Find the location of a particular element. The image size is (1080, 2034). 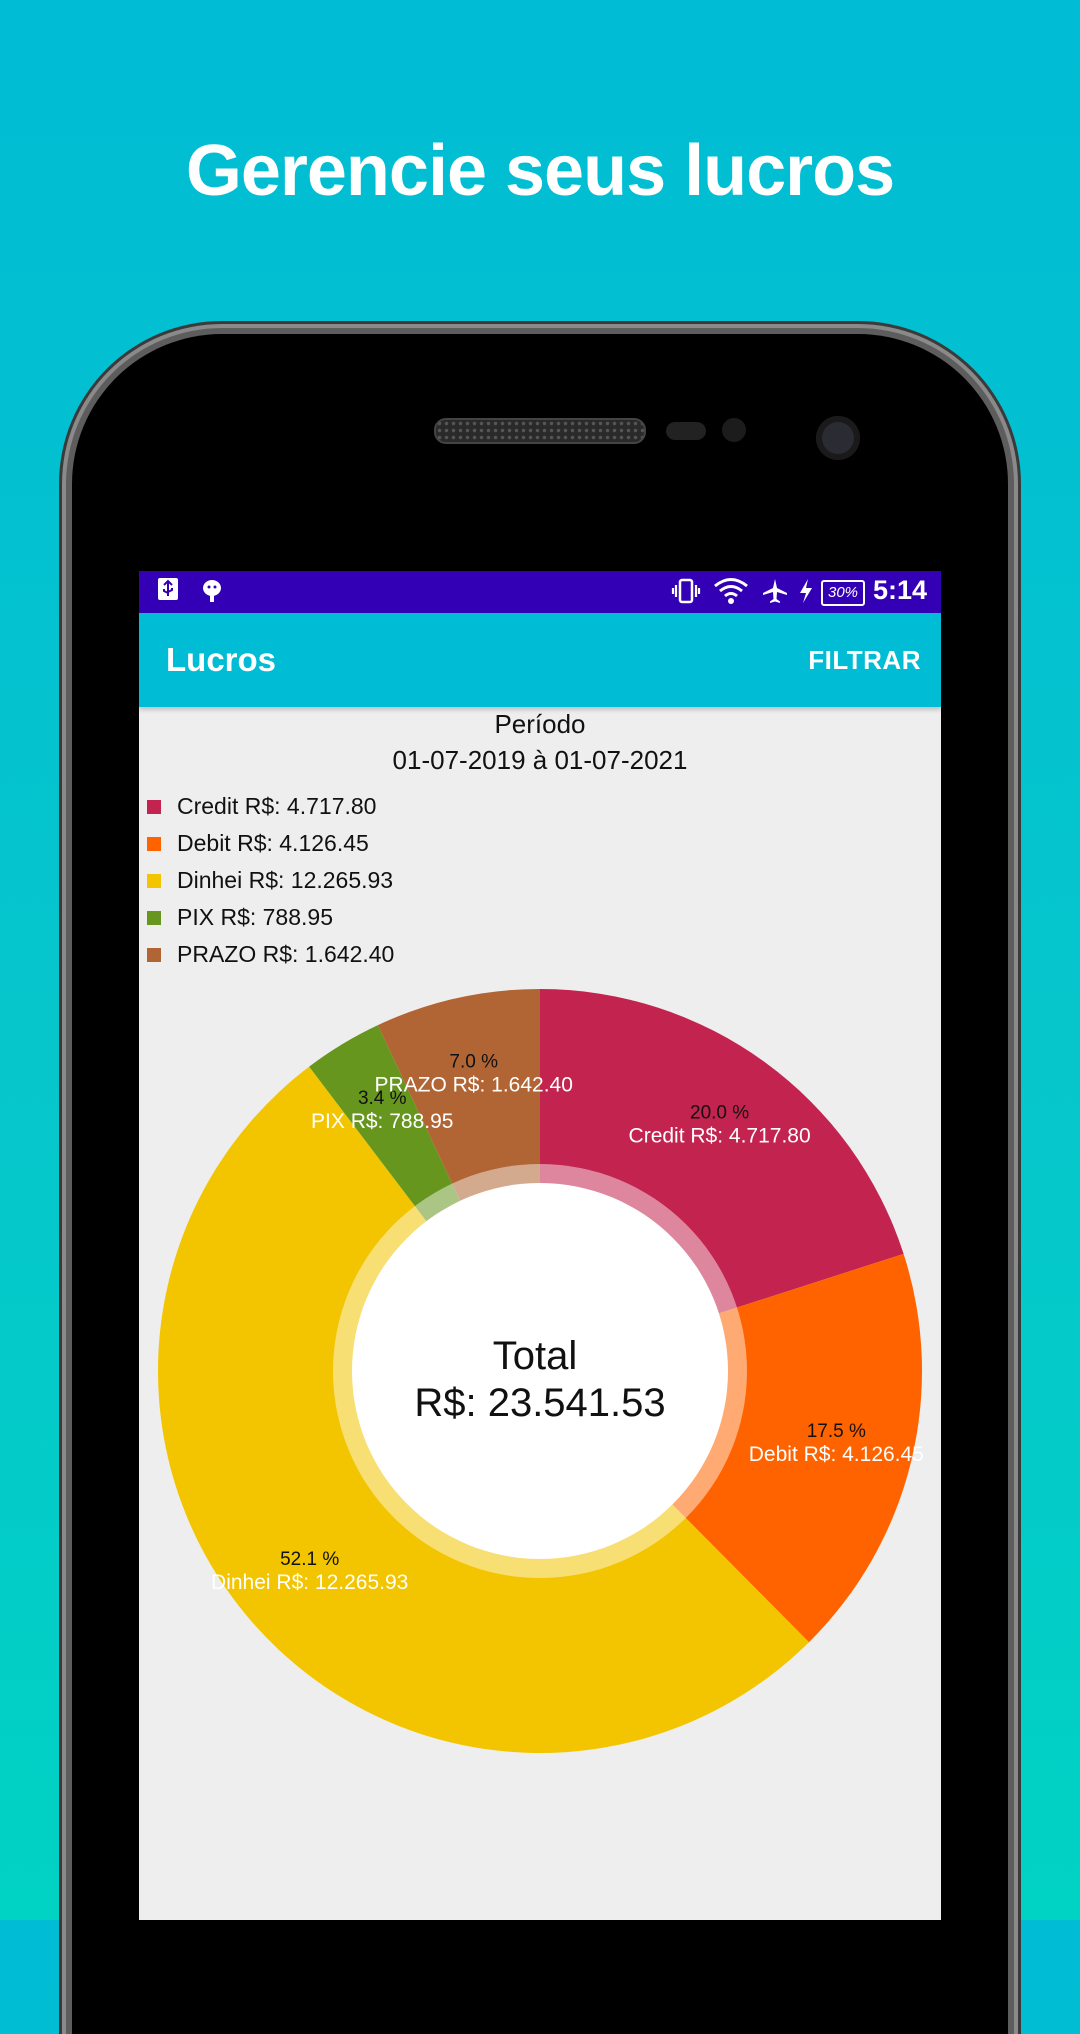

slice-percent-label: 7.0 % is located at coordinates (473, 1061).